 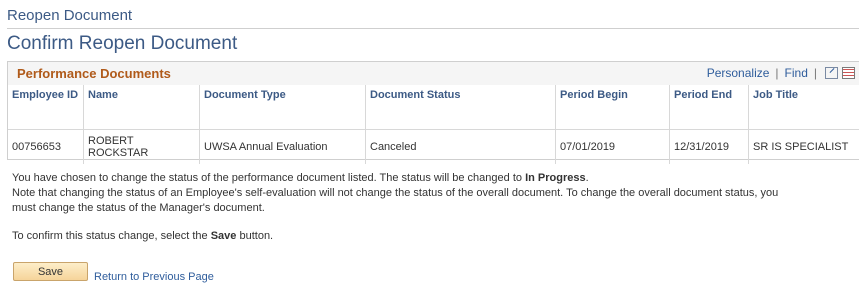 What do you see at coordinates (709, 146) in the screenshot?
I see `cell-period-end: 12/31/2019` at bounding box center [709, 146].